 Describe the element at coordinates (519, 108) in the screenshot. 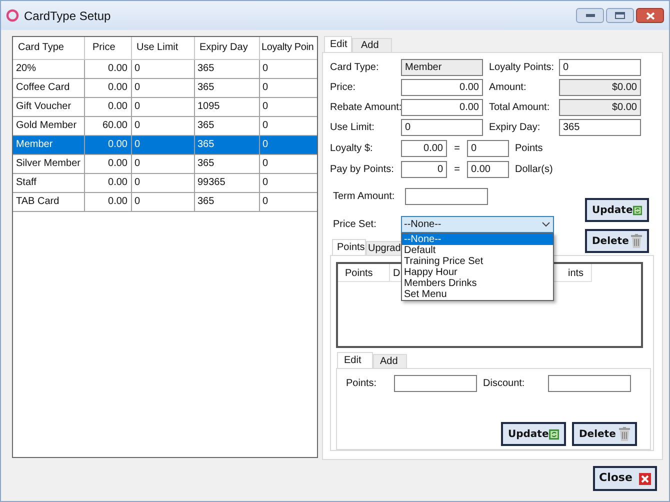

I see `field-label: Total Amount:` at that location.